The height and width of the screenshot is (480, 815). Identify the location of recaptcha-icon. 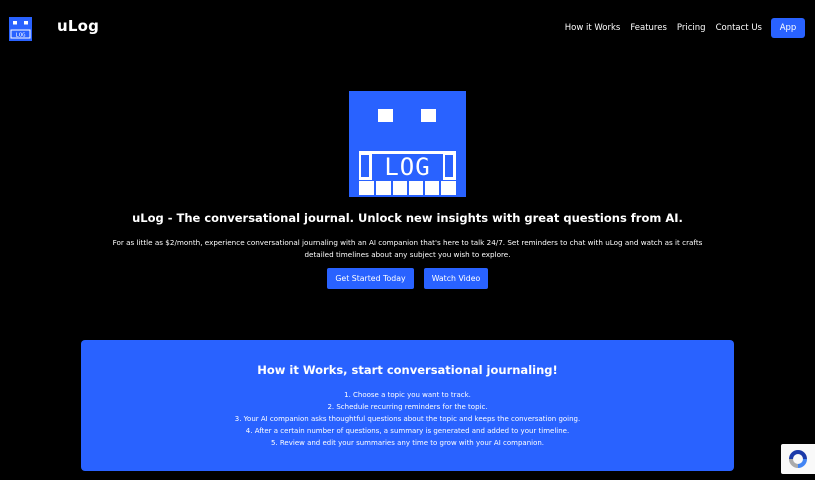
(798, 459).